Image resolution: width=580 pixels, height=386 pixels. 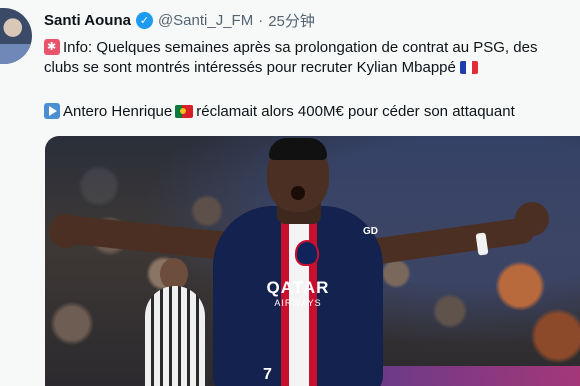 I want to click on author-handle: @Santi_J_FM, so click(x=205, y=20).